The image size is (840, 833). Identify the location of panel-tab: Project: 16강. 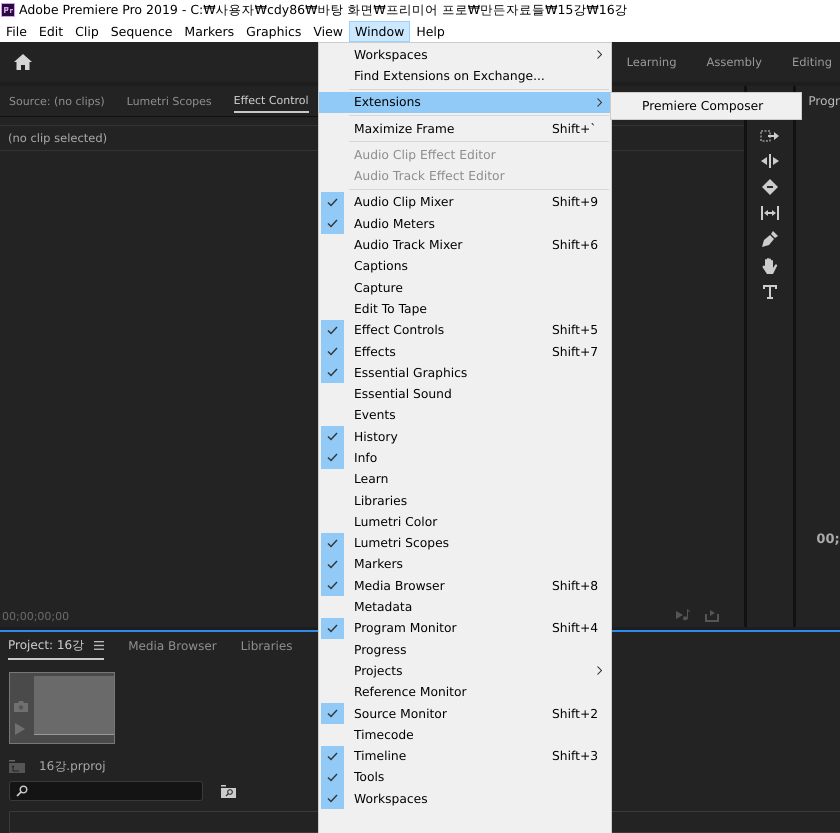
(56, 646).